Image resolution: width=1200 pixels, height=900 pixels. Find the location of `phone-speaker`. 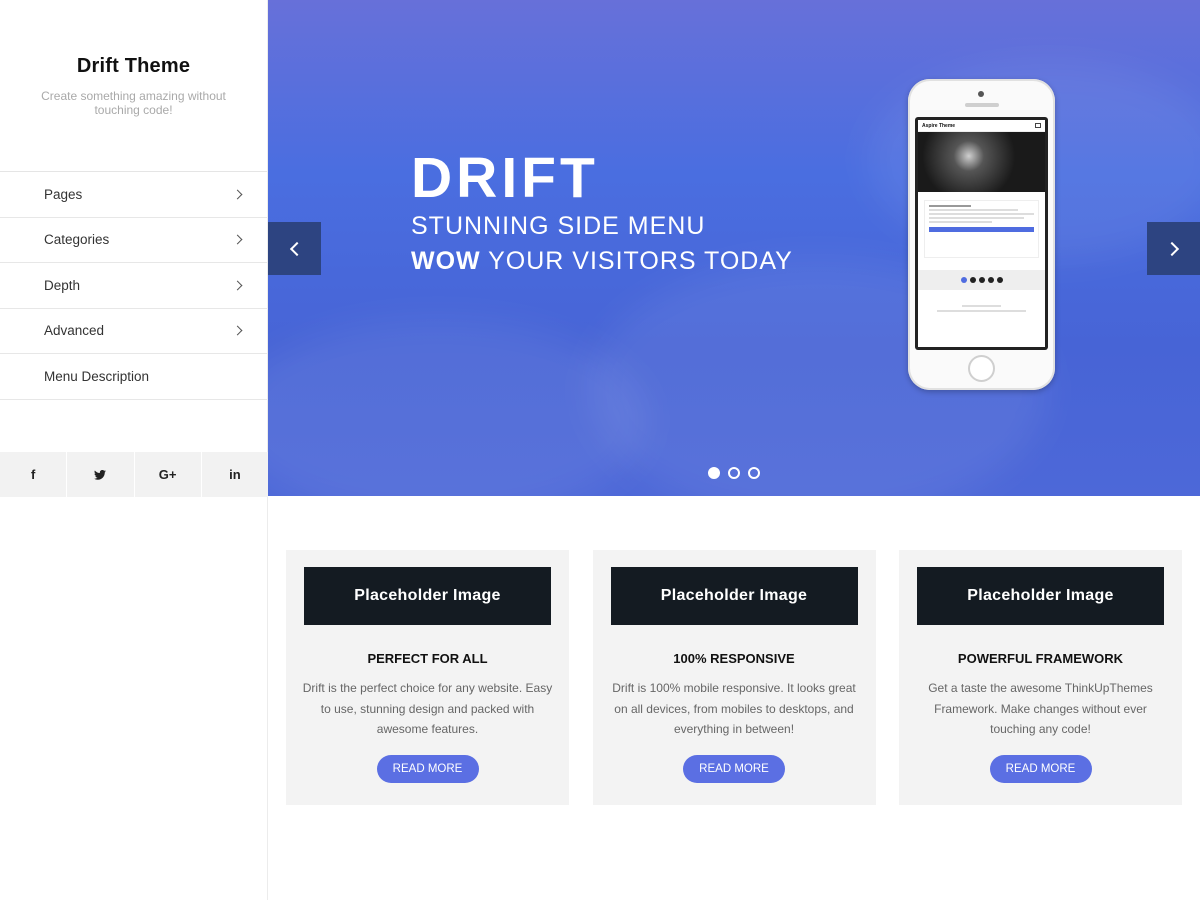

phone-speaker is located at coordinates (982, 105).